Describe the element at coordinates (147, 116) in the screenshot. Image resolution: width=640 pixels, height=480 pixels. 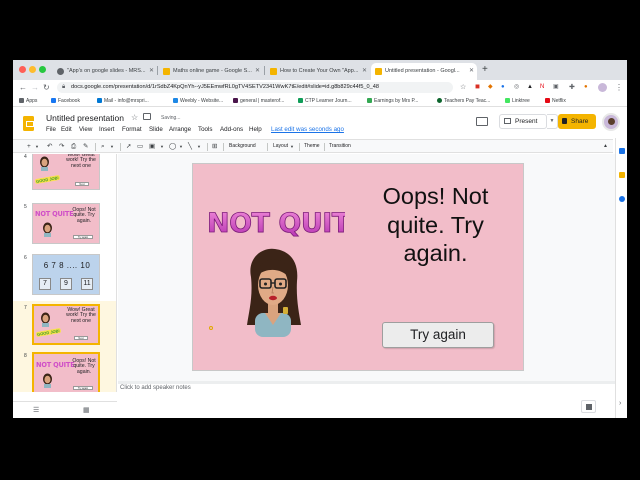
I see `move-folder-icon` at that location.